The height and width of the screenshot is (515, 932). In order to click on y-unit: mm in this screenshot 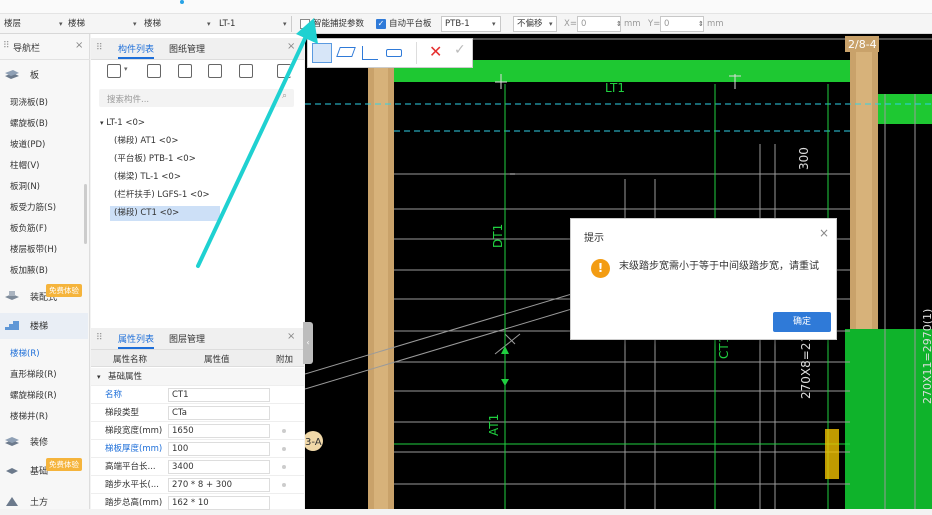, I will do `click(715, 24)`.